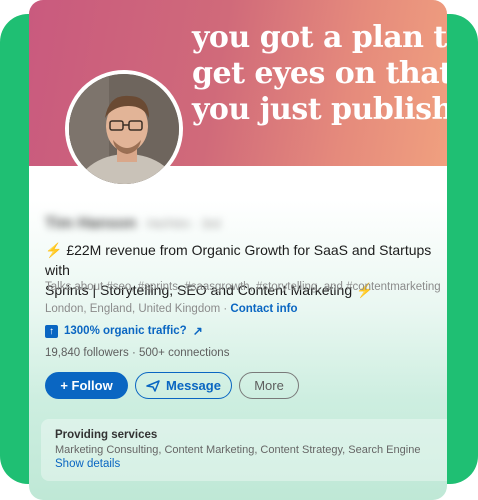 Image resolution: width=478 pixels, height=500 pixels. Describe the element at coordinates (54, 250) in the screenshot. I see `lightning-icon: ⚡` at that location.